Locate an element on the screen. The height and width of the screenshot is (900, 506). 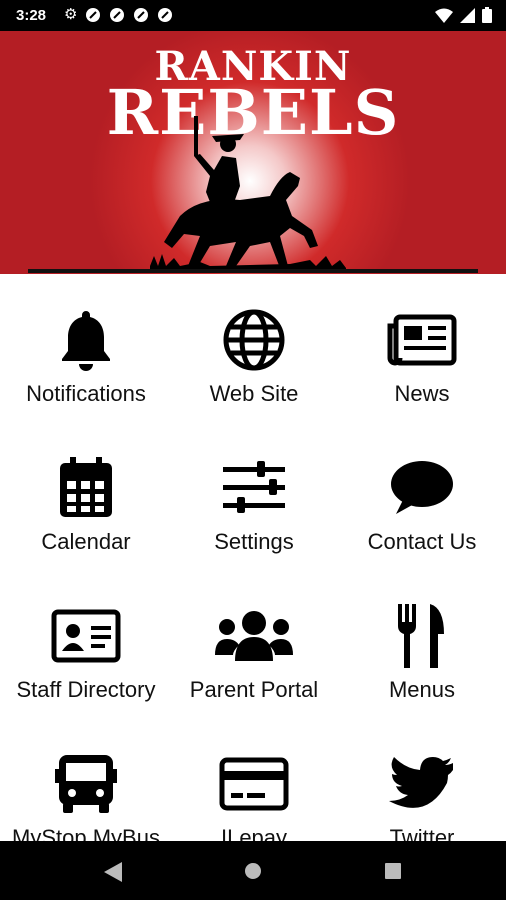
menu-item-web-site: Web Site is located at coordinates (254, 345).